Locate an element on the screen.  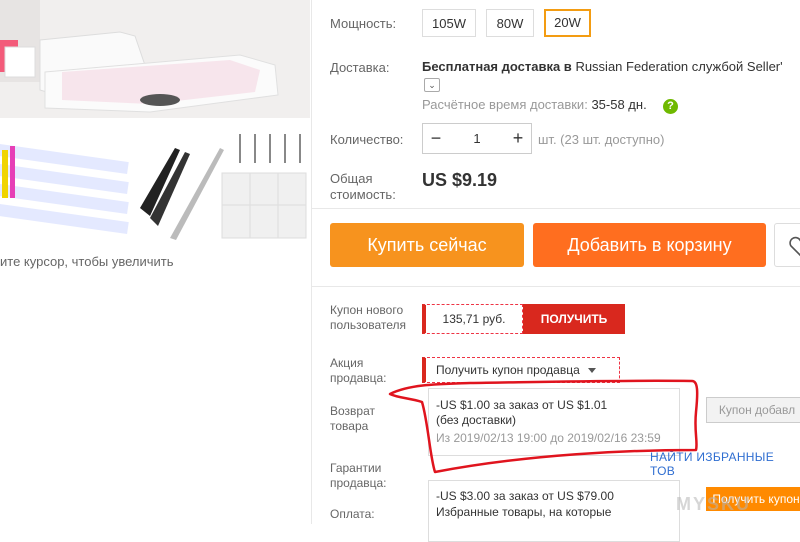
total-label: Общая стоимость: is located at coordinates (363, 186).